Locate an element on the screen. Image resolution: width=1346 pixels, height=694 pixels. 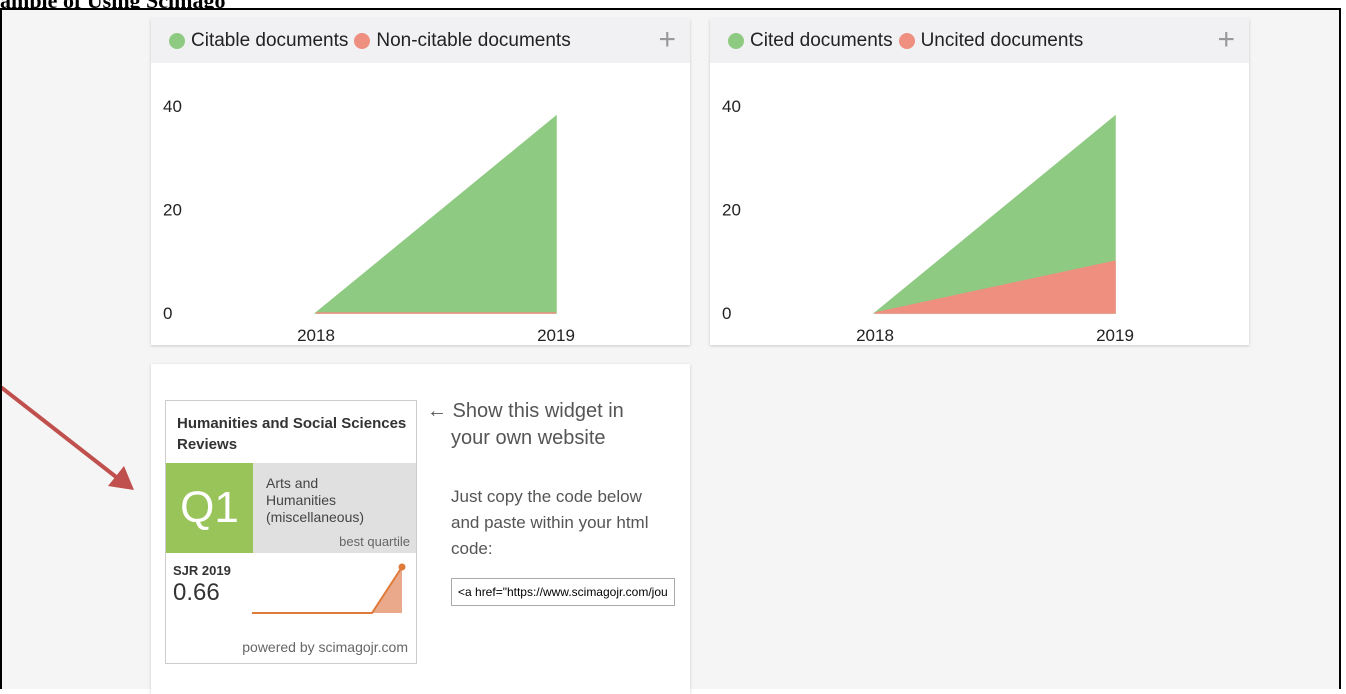
legend-label: Citable documents is located at coordinates (270, 40).